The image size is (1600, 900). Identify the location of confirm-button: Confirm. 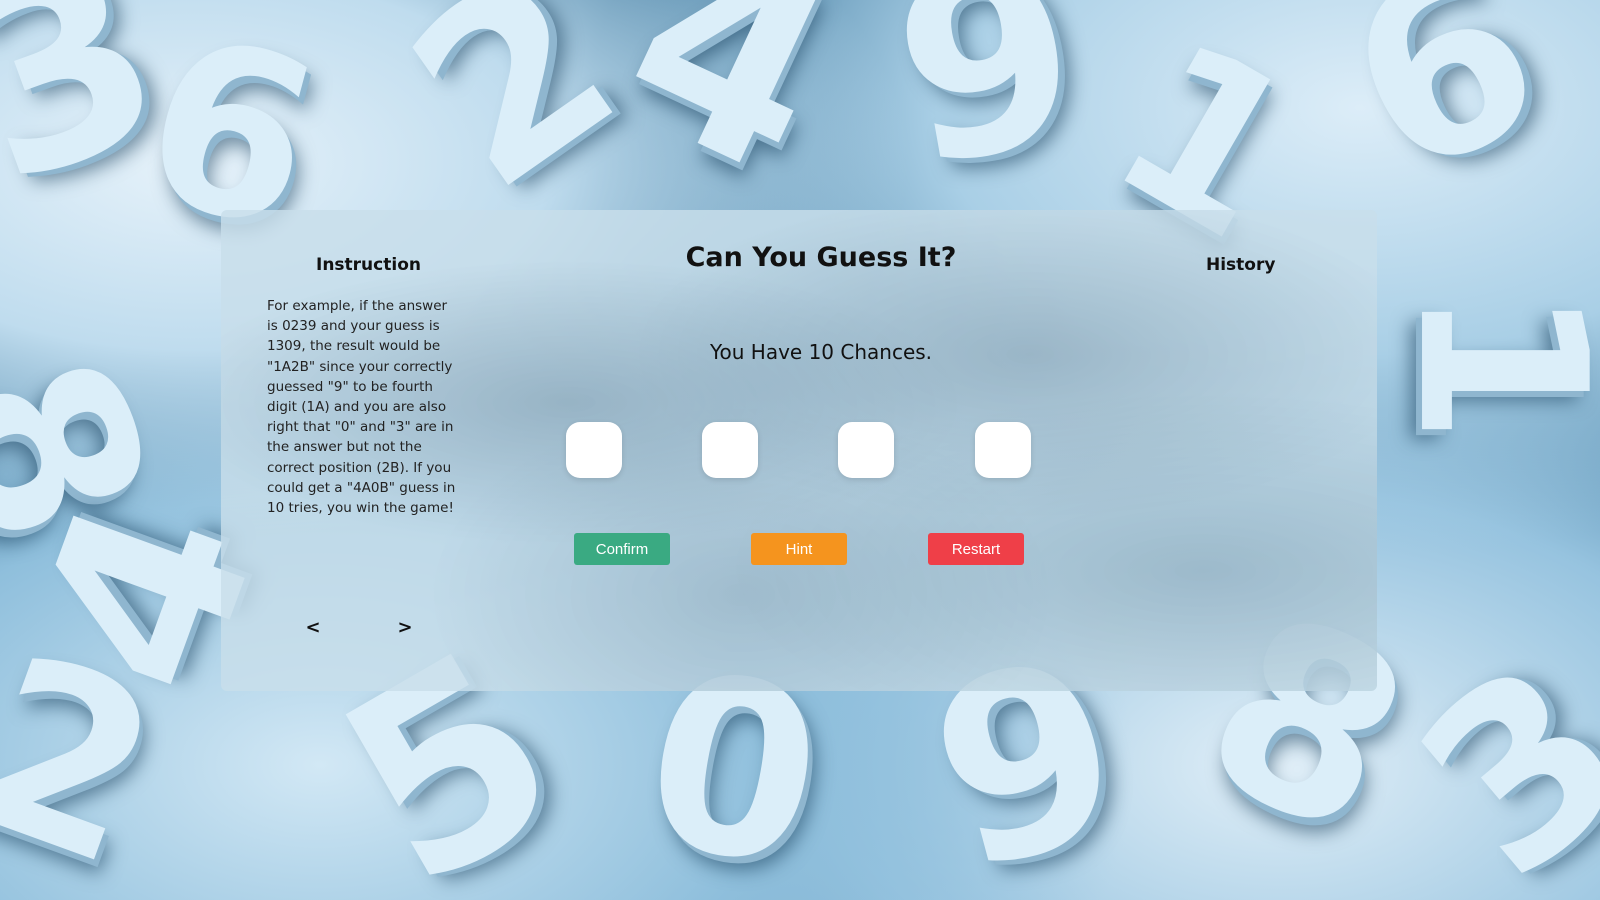
(622, 549).